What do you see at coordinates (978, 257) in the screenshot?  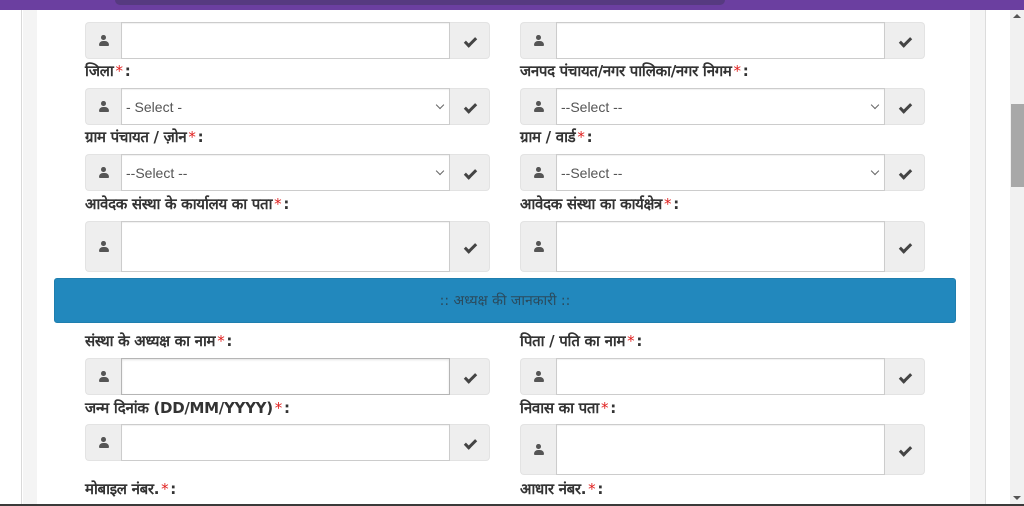 I see `page-right-margin` at bounding box center [978, 257].